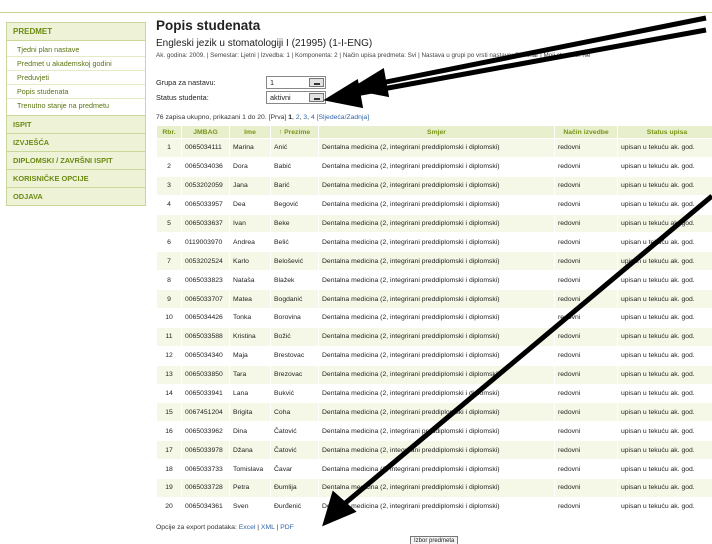 Image resolution: width=712 pixels, height=544 pixels. Describe the element at coordinates (294, 299) in the screenshot. I see `cell-prezime: Bogdanić` at that location.